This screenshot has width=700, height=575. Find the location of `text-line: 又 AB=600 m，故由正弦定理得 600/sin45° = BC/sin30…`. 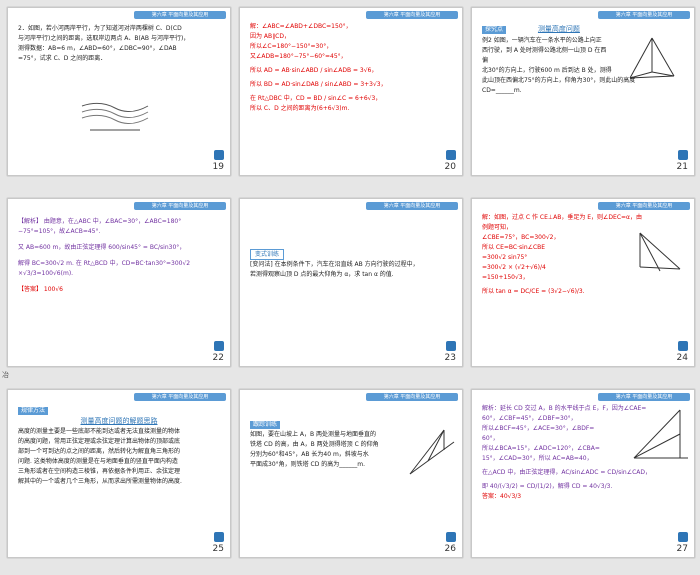

text-line: 又 AB=600 m，故由正弦定理得 600/sin45° = BC/sin30… is located at coordinates (102, 247).